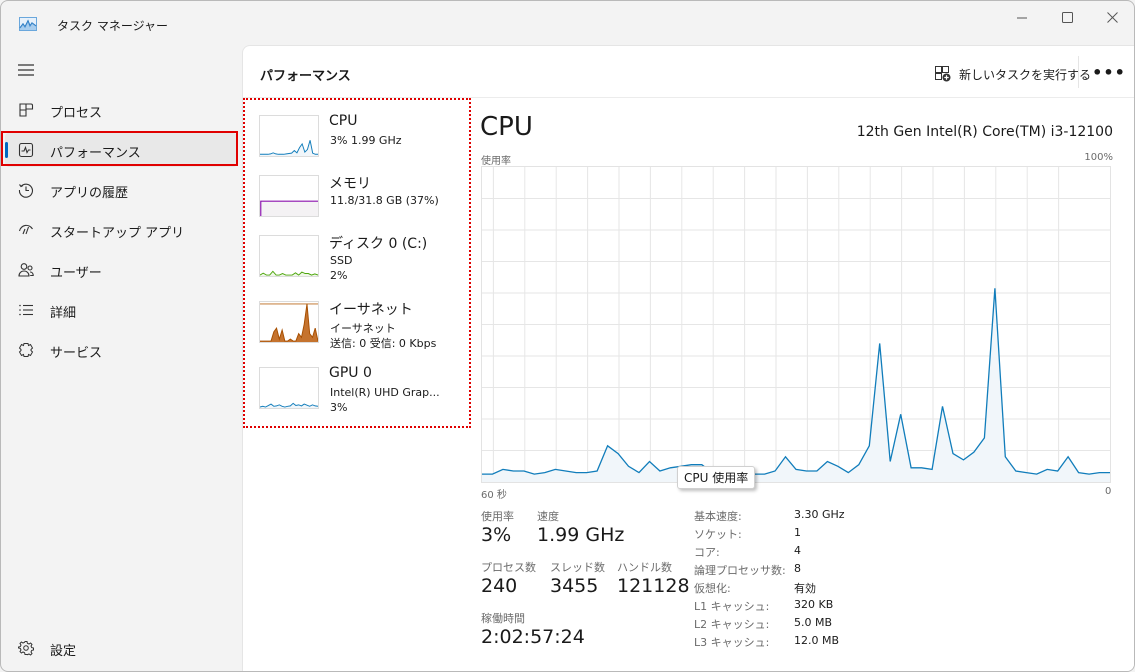 Image resolution: width=1135 pixels, height=672 pixels. Describe the element at coordinates (494, 495) in the screenshot. I see `chart-x-axis-left-label: 60 秒` at that location.